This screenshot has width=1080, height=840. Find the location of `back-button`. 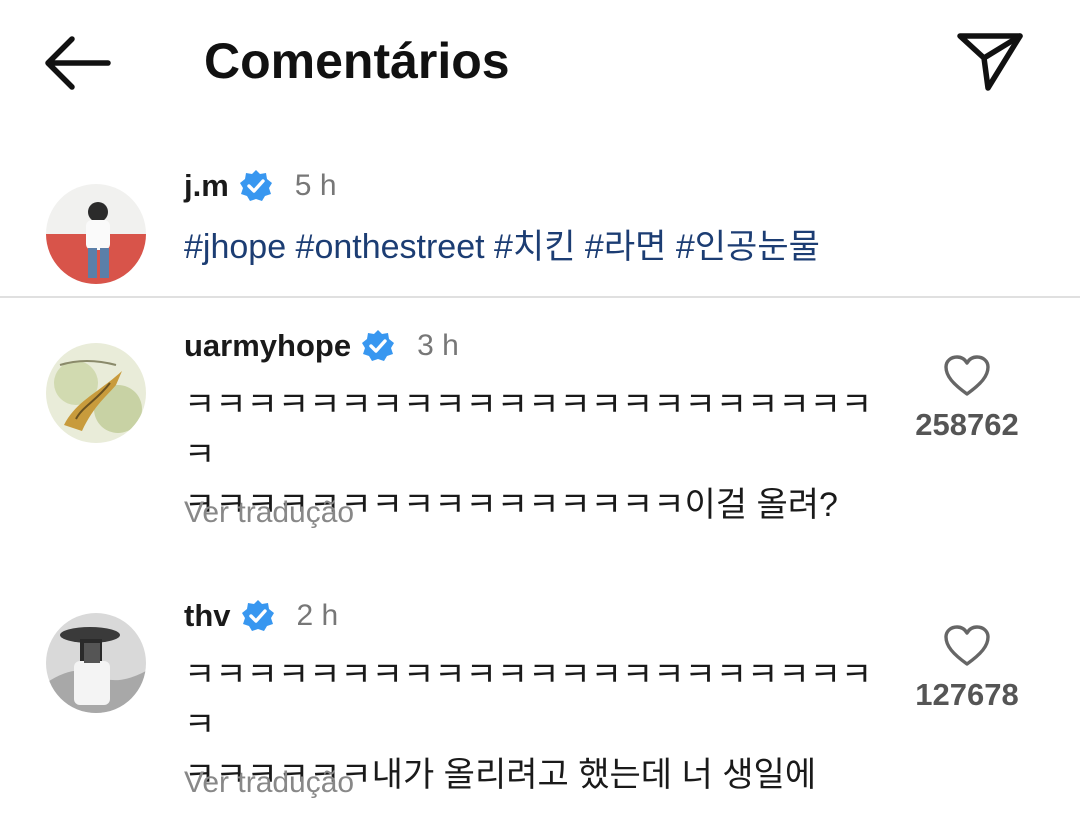

back-button is located at coordinates (78, 63).